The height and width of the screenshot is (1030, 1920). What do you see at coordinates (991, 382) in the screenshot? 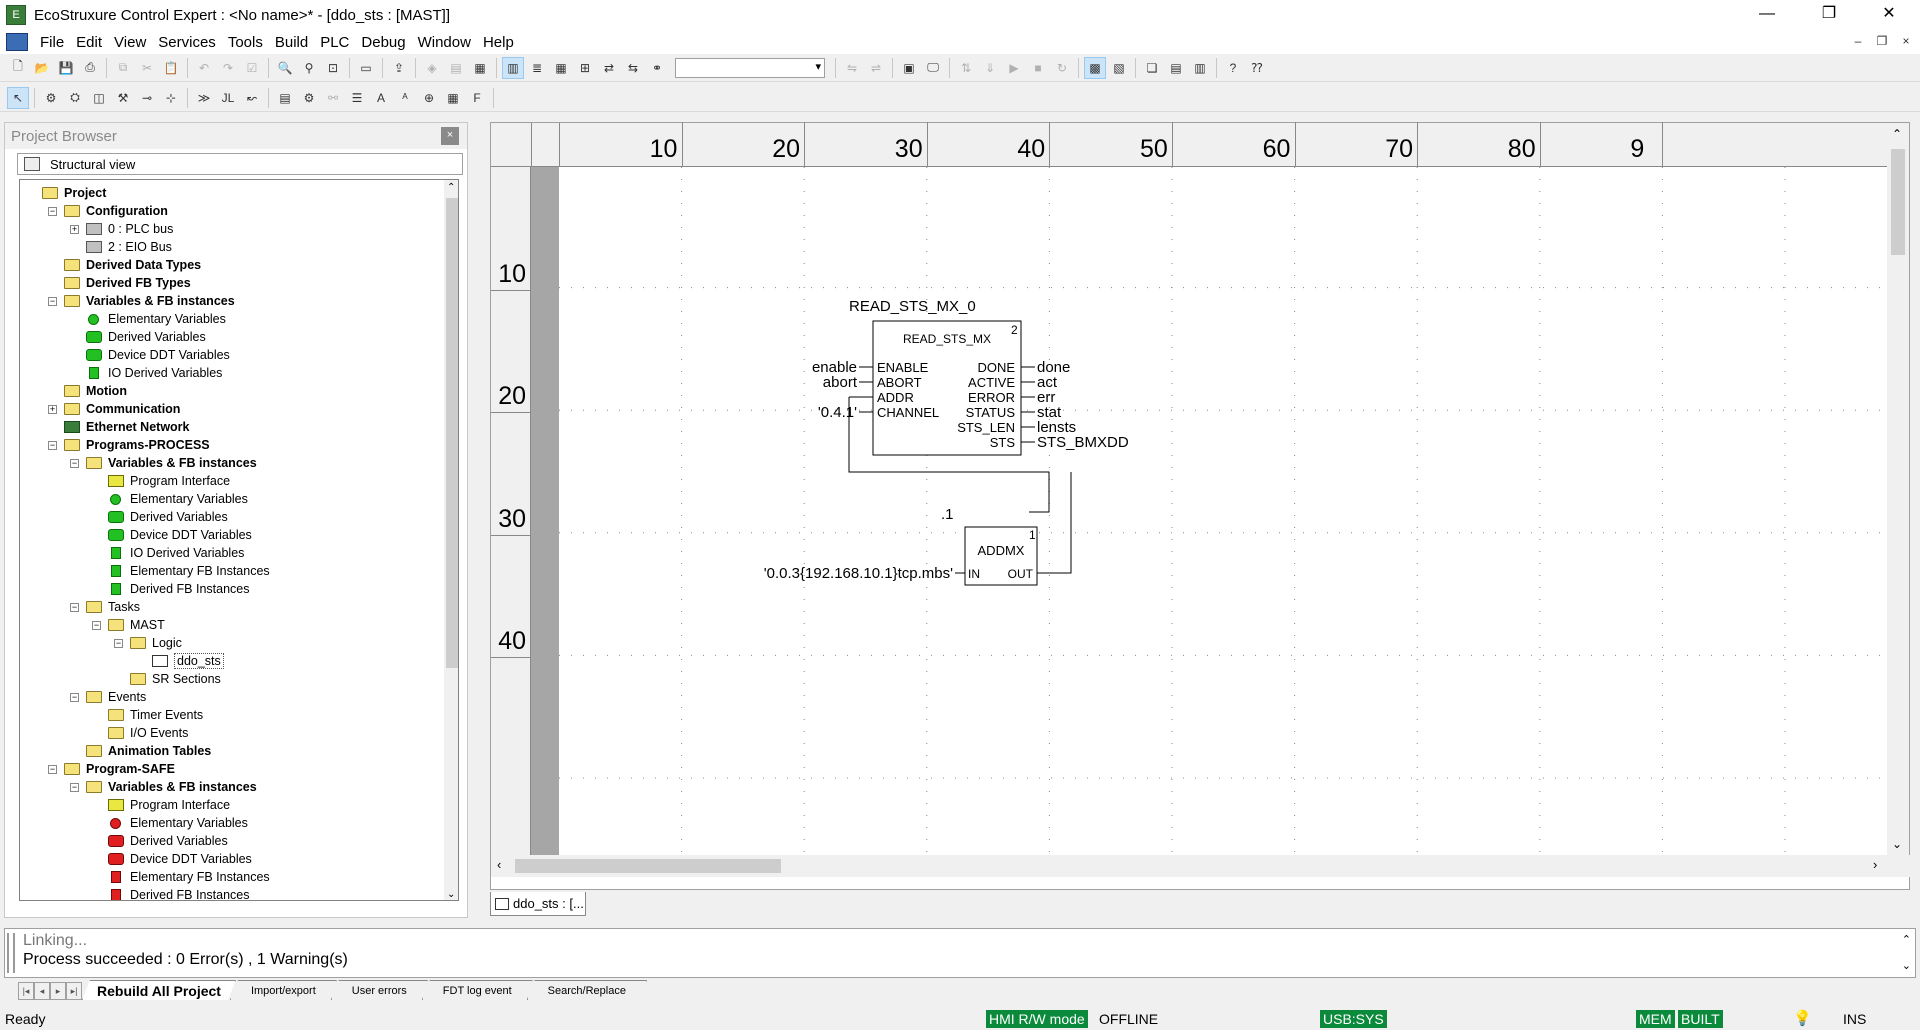
I see `pin-active: ACTIVE` at bounding box center [991, 382].